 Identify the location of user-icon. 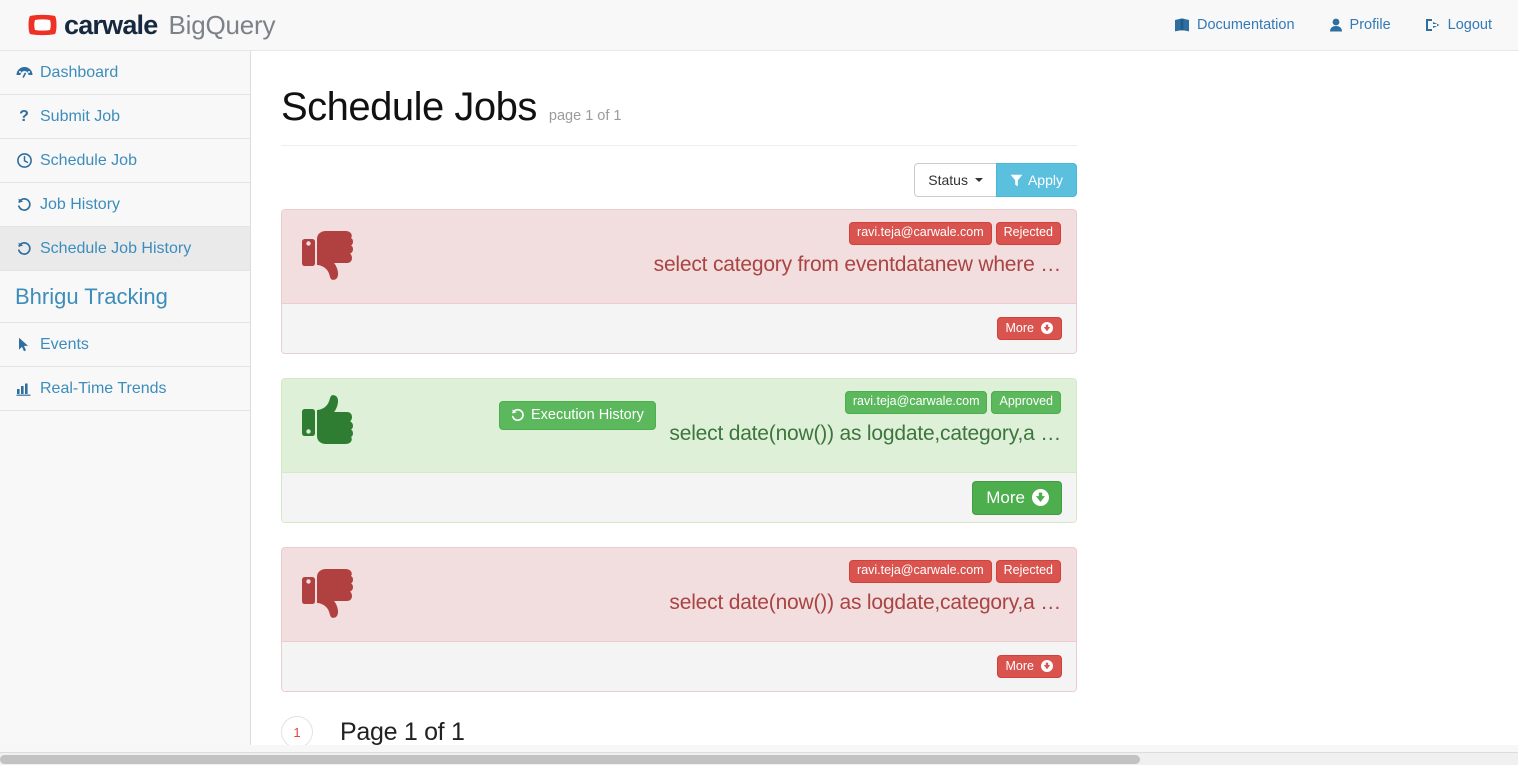
(1335, 25).